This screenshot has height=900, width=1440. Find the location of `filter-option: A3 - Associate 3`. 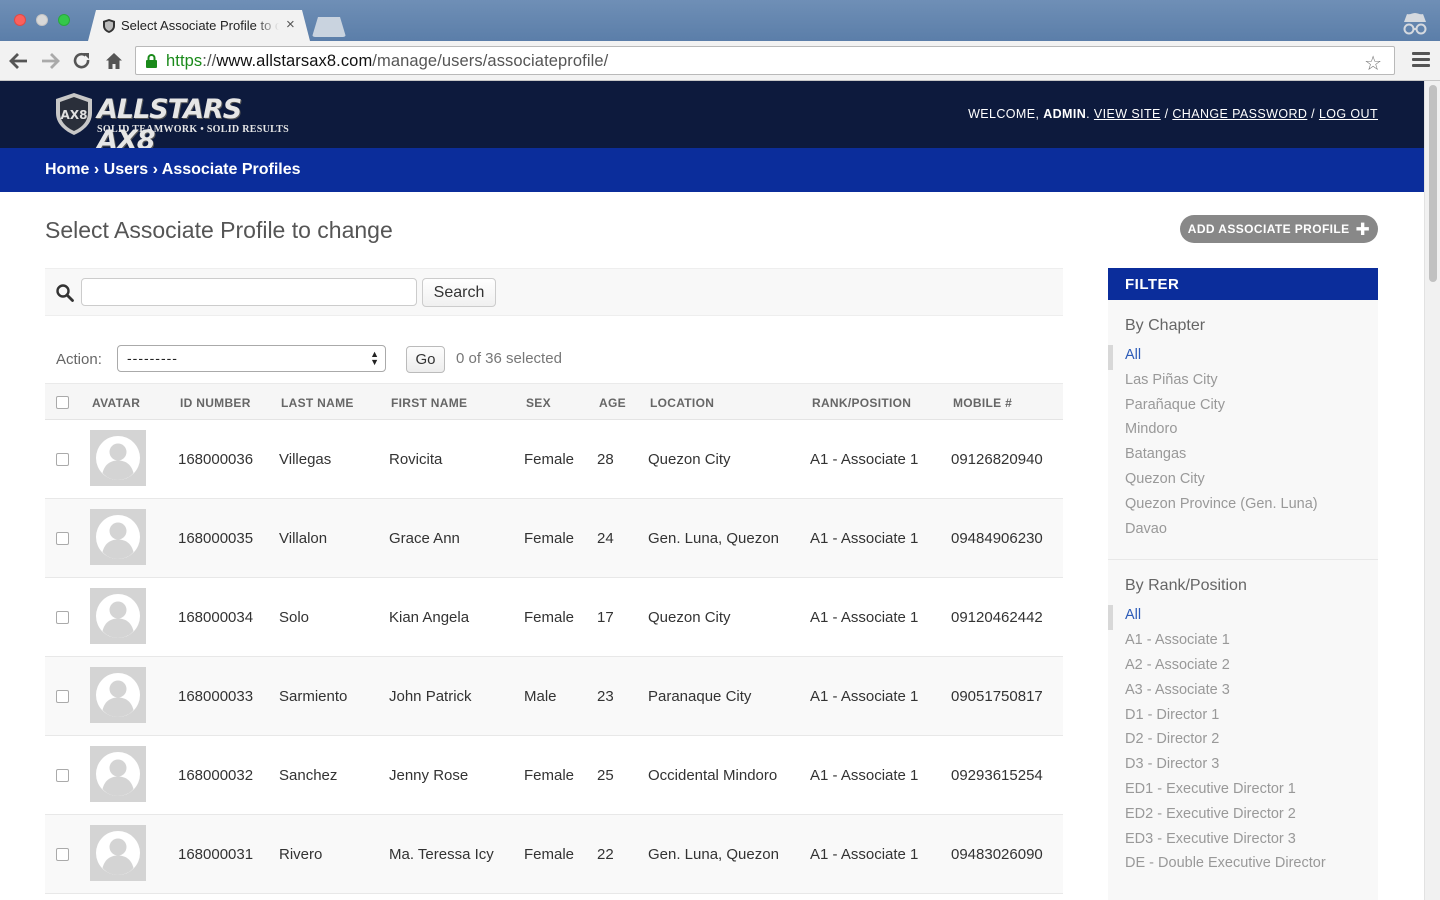

filter-option: A3 - Associate 3 is located at coordinates (1243, 692).